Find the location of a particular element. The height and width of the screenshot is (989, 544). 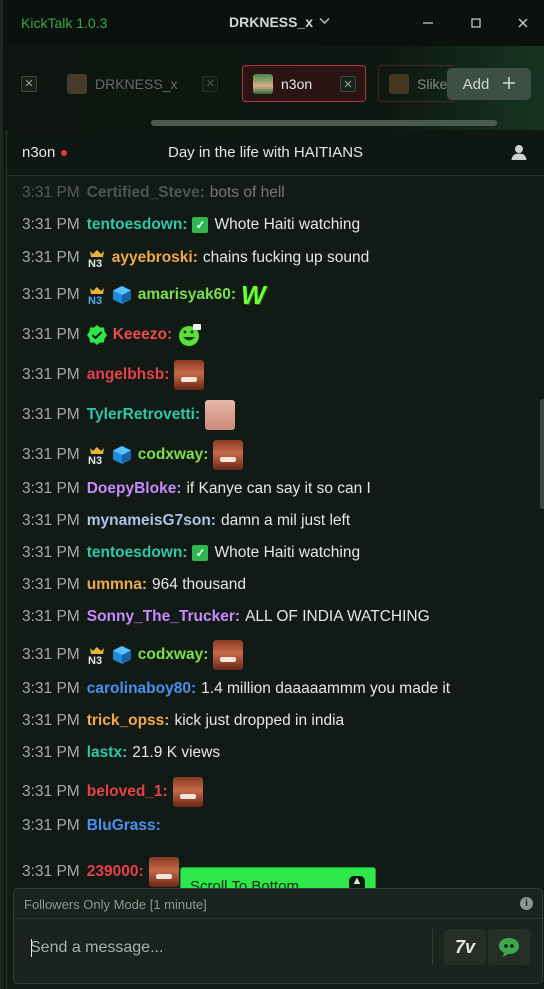

message-text: 21.9 K views is located at coordinates (176, 752).